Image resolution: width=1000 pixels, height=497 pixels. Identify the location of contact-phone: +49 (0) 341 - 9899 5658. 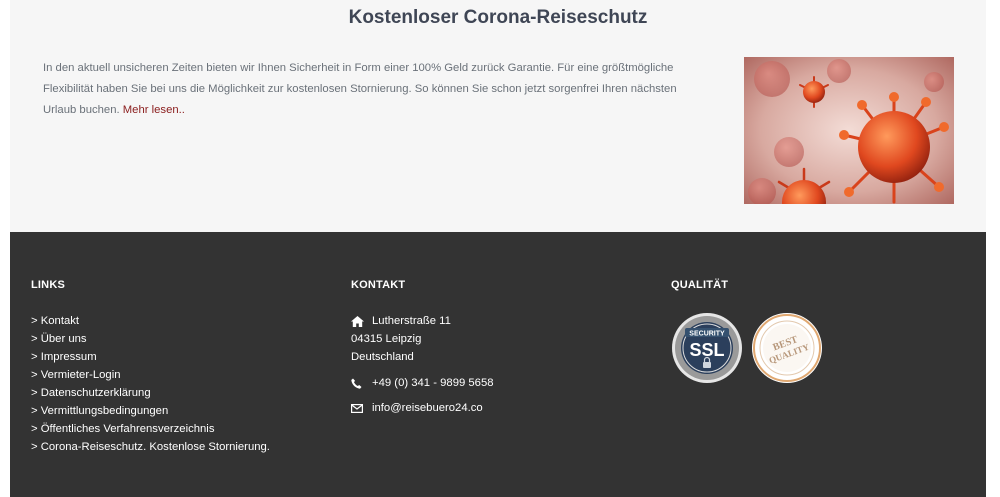
(422, 383).